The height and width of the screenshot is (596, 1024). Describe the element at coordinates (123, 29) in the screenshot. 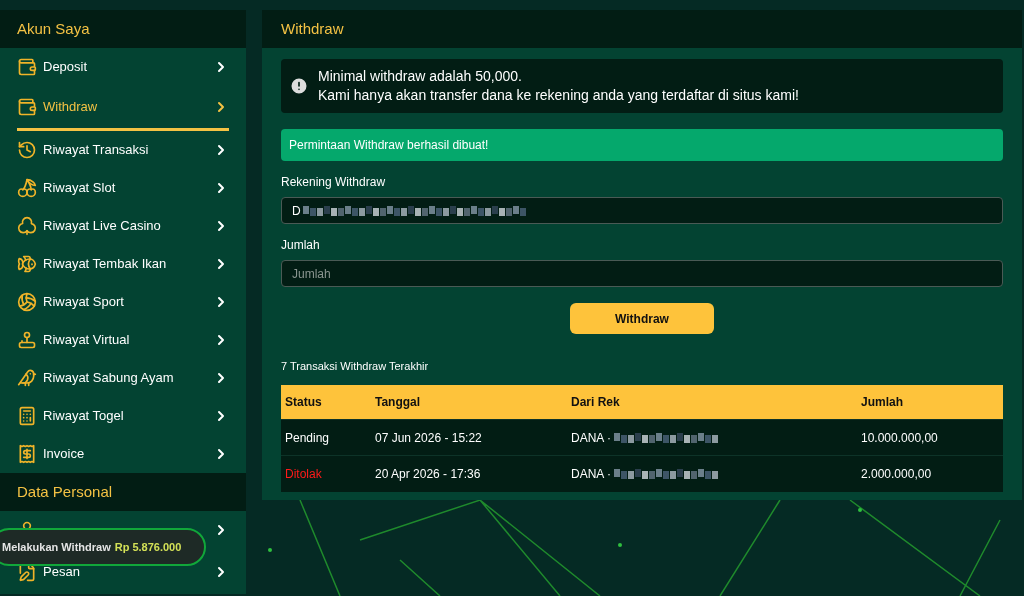

I see `section-header: Akun Saya` at that location.